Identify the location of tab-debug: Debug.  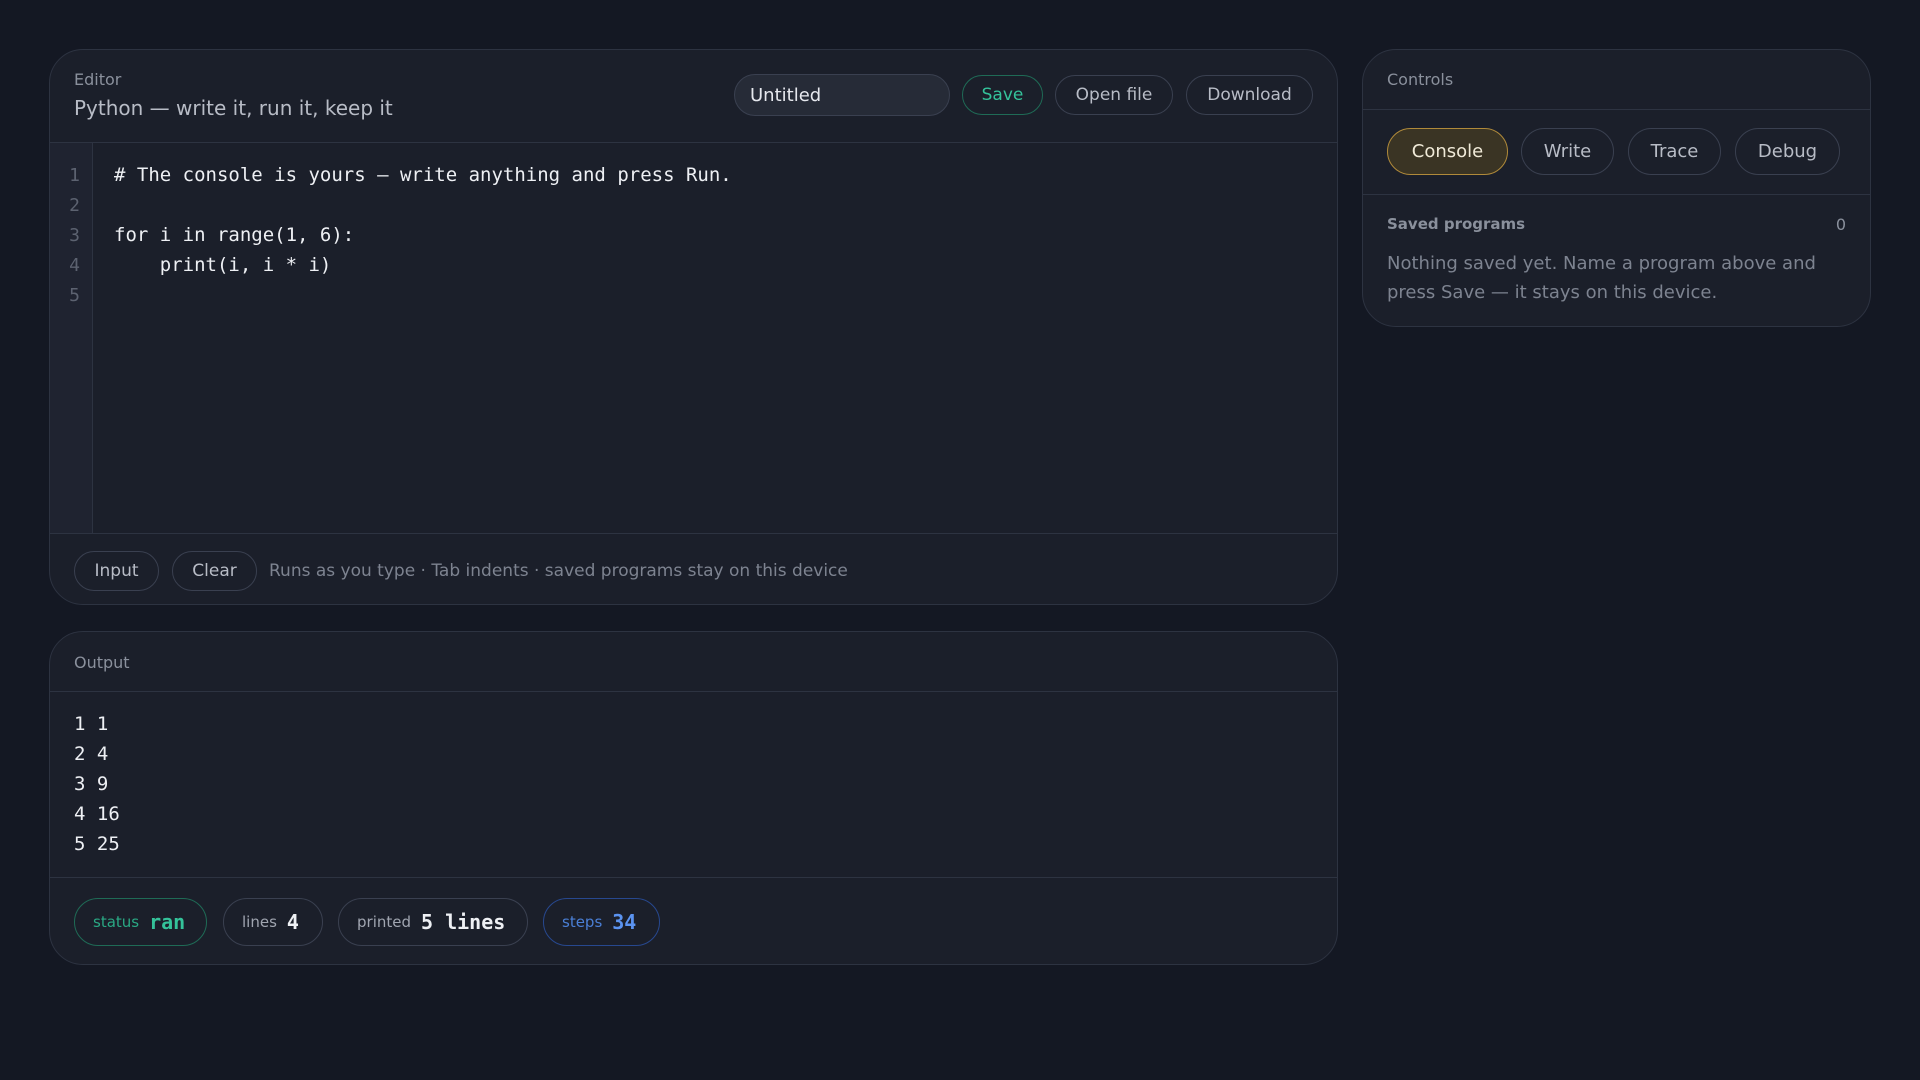
(1787, 151).